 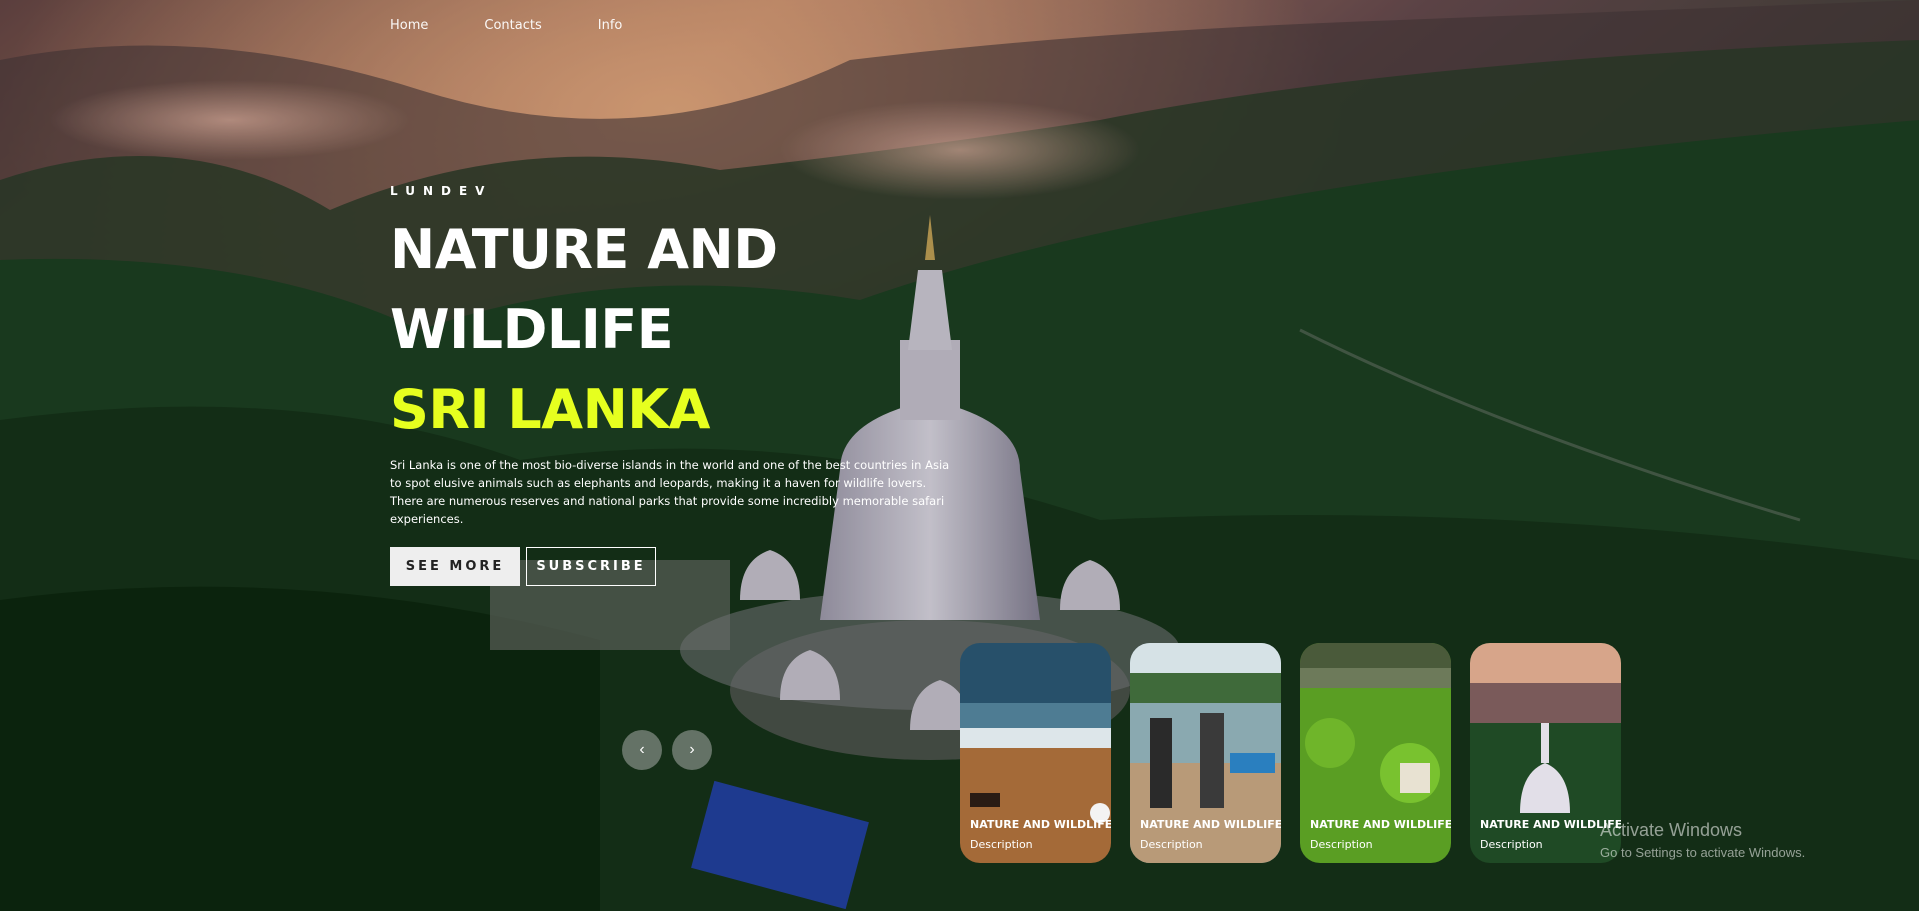 What do you see at coordinates (1375, 753) in the screenshot?
I see `card-tea-plantation: NATURE AND WILDLIFE Description` at bounding box center [1375, 753].